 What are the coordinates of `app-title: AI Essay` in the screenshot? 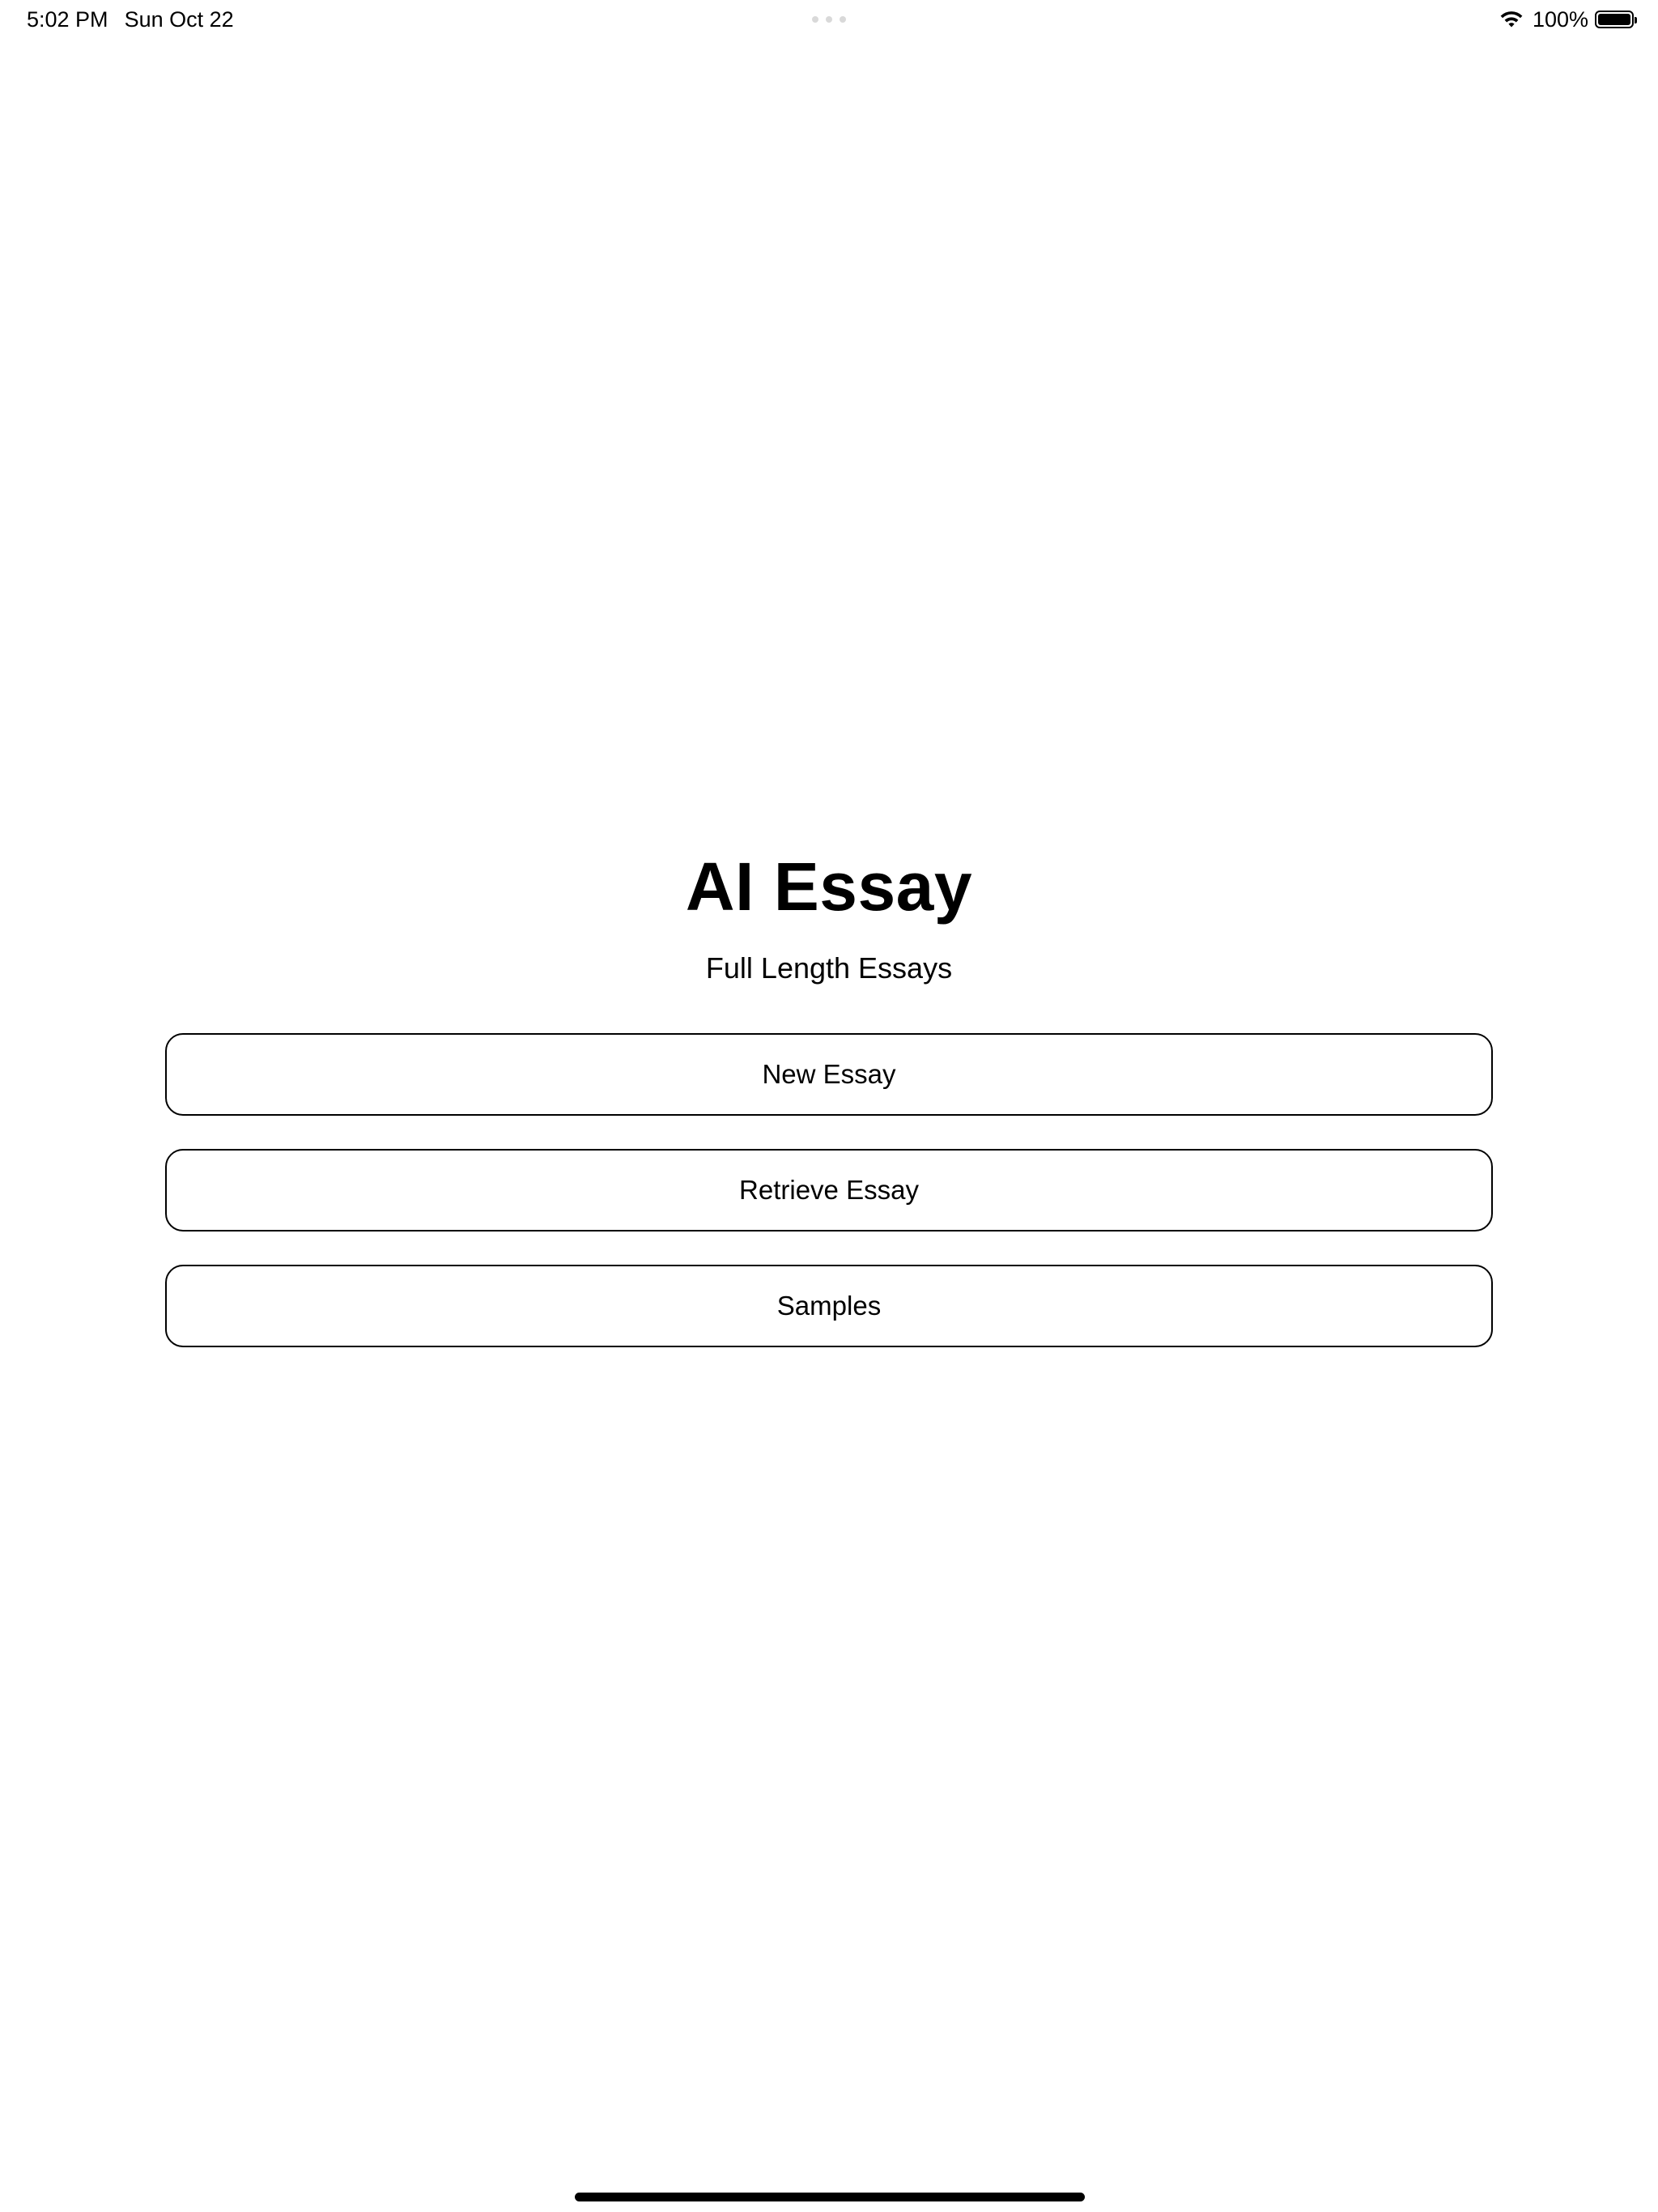 It's located at (829, 887).